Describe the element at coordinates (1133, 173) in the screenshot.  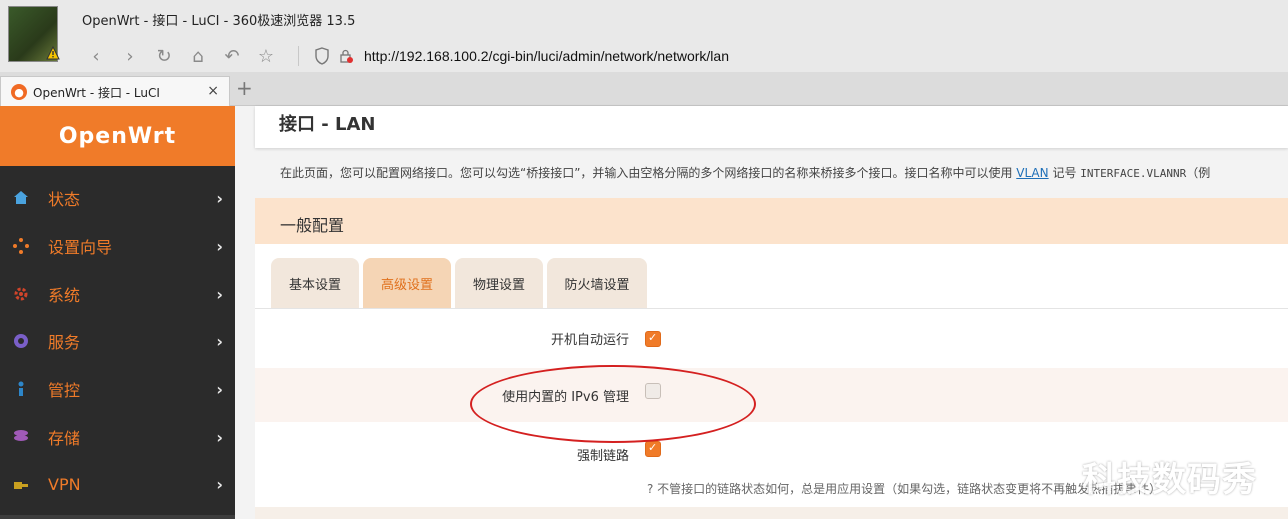
I see `description-code: INTERFACE.VLANNR` at that location.